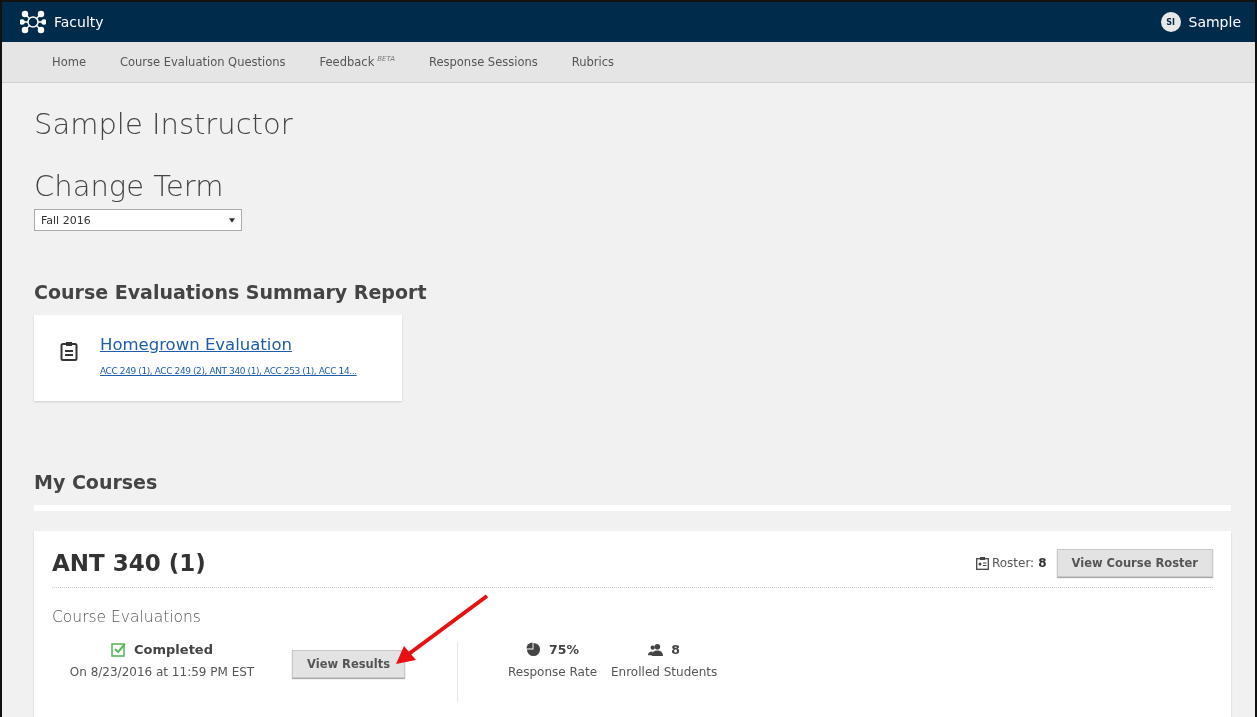 This screenshot has height=717, width=1257. What do you see at coordinates (232, 220) in the screenshot?
I see `dropdown-caret-icon` at bounding box center [232, 220].